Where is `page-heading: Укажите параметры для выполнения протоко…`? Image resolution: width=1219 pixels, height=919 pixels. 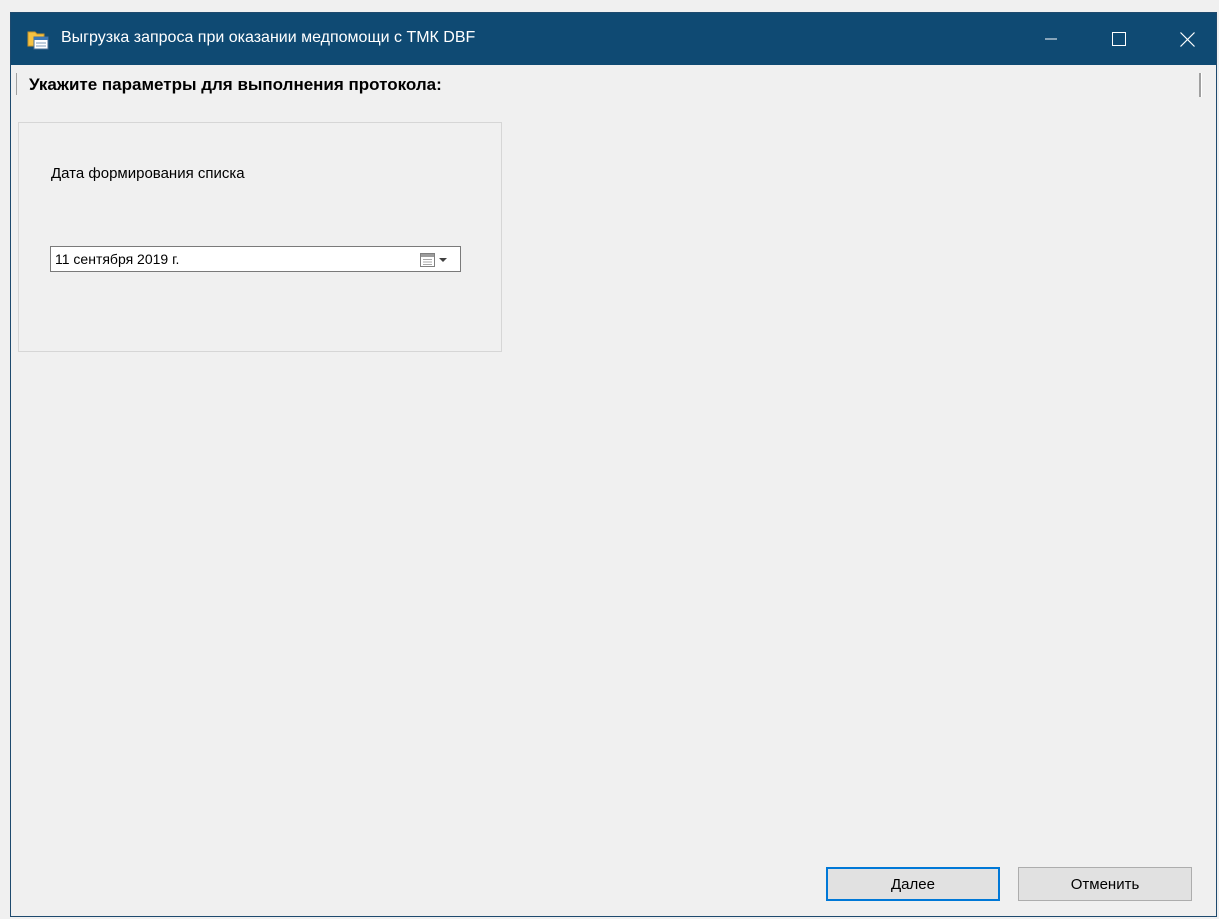 page-heading: Укажите параметры для выполнения протоко… is located at coordinates (235, 84).